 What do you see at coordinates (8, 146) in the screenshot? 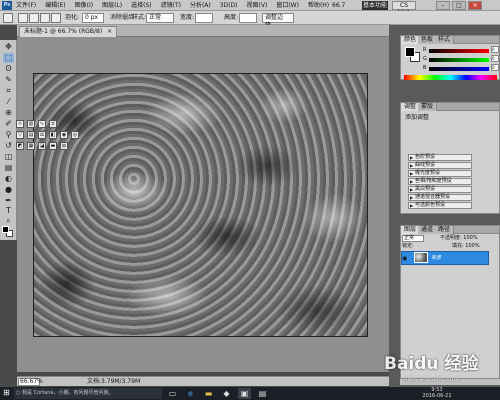
I see `history-brush-icon: ↺` at bounding box center [8, 146].